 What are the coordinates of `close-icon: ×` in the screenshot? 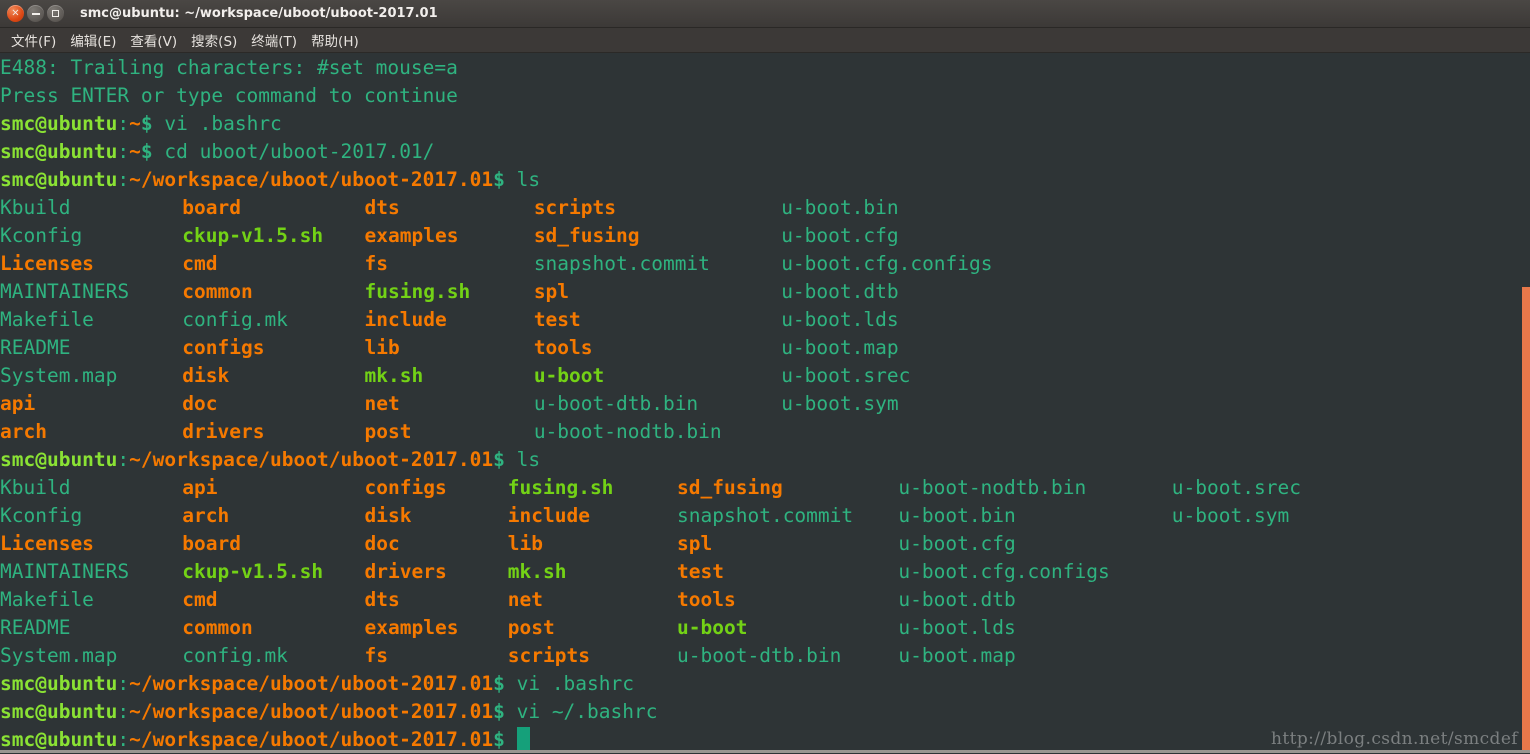 It's located at (15, 12).